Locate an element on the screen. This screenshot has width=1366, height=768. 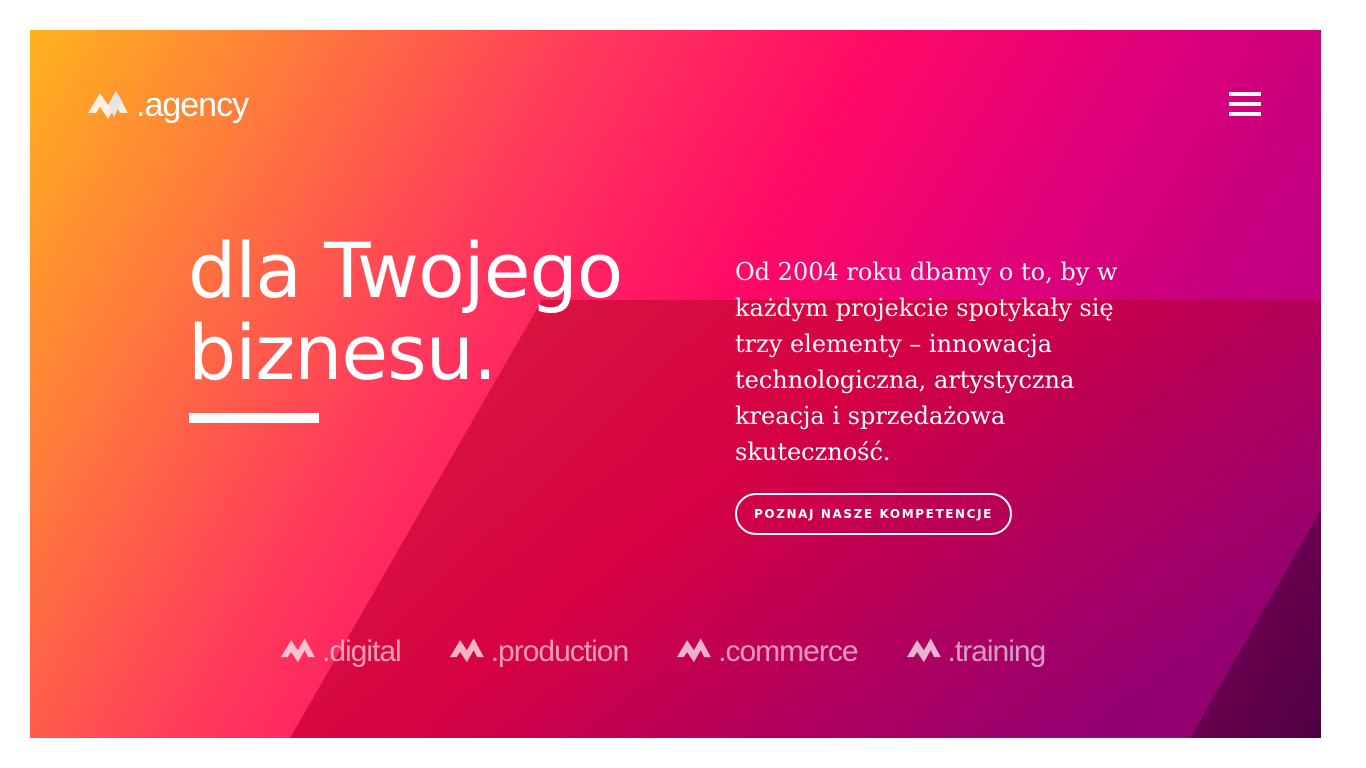
subbrand-label: .commerce is located at coordinates (788, 651).